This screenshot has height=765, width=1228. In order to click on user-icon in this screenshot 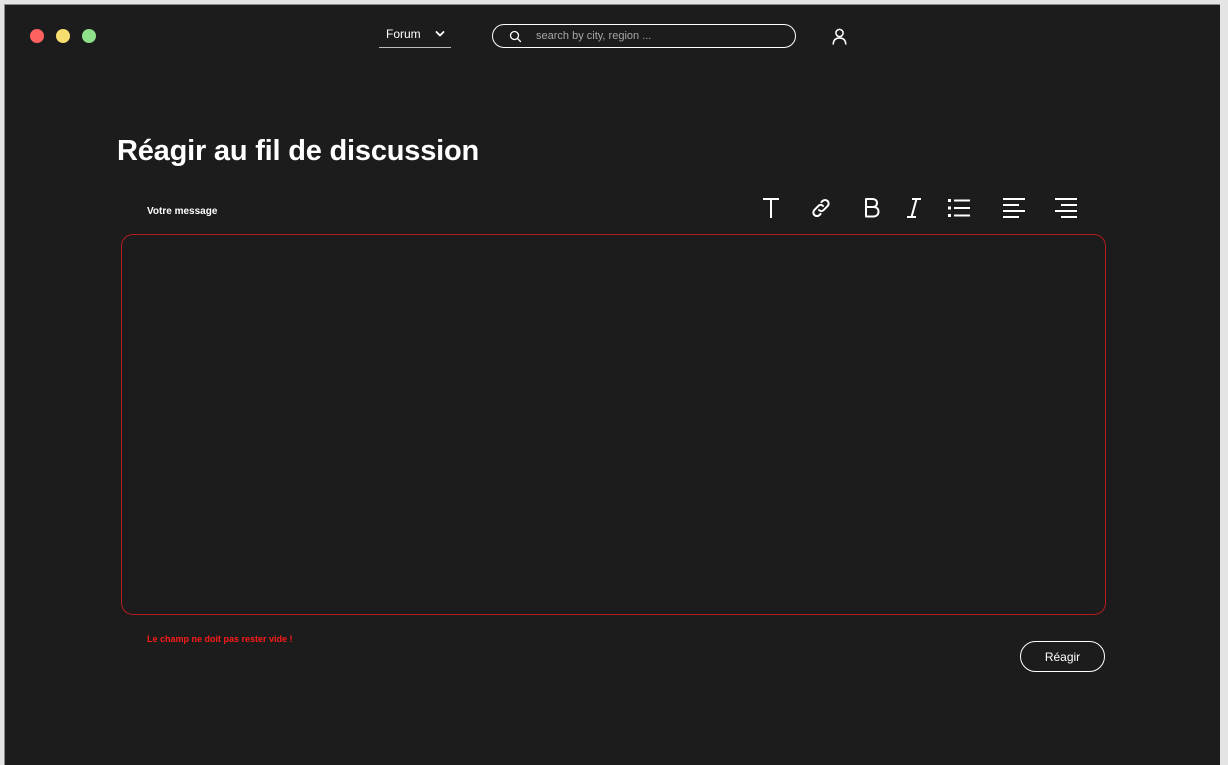, I will do `click(839, 36)`.